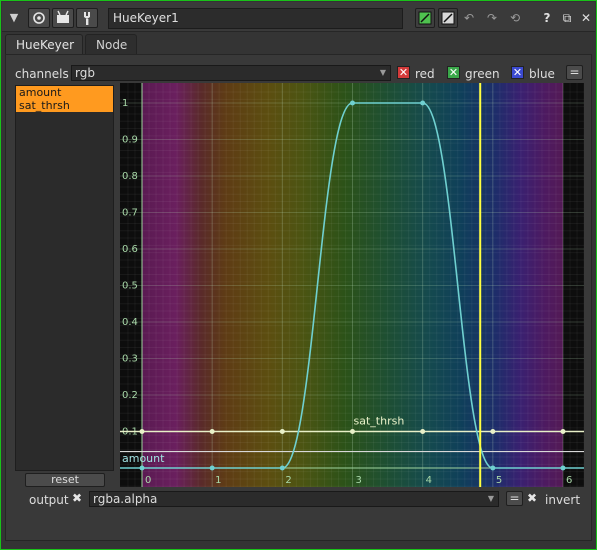 The height and width of the screenshot is (550, 597). What do you see at coordinates (379, 421) in the screenshot?
I see `series-label-sat-thrsh: sat_thrsh` at bounding box center [379, 421].